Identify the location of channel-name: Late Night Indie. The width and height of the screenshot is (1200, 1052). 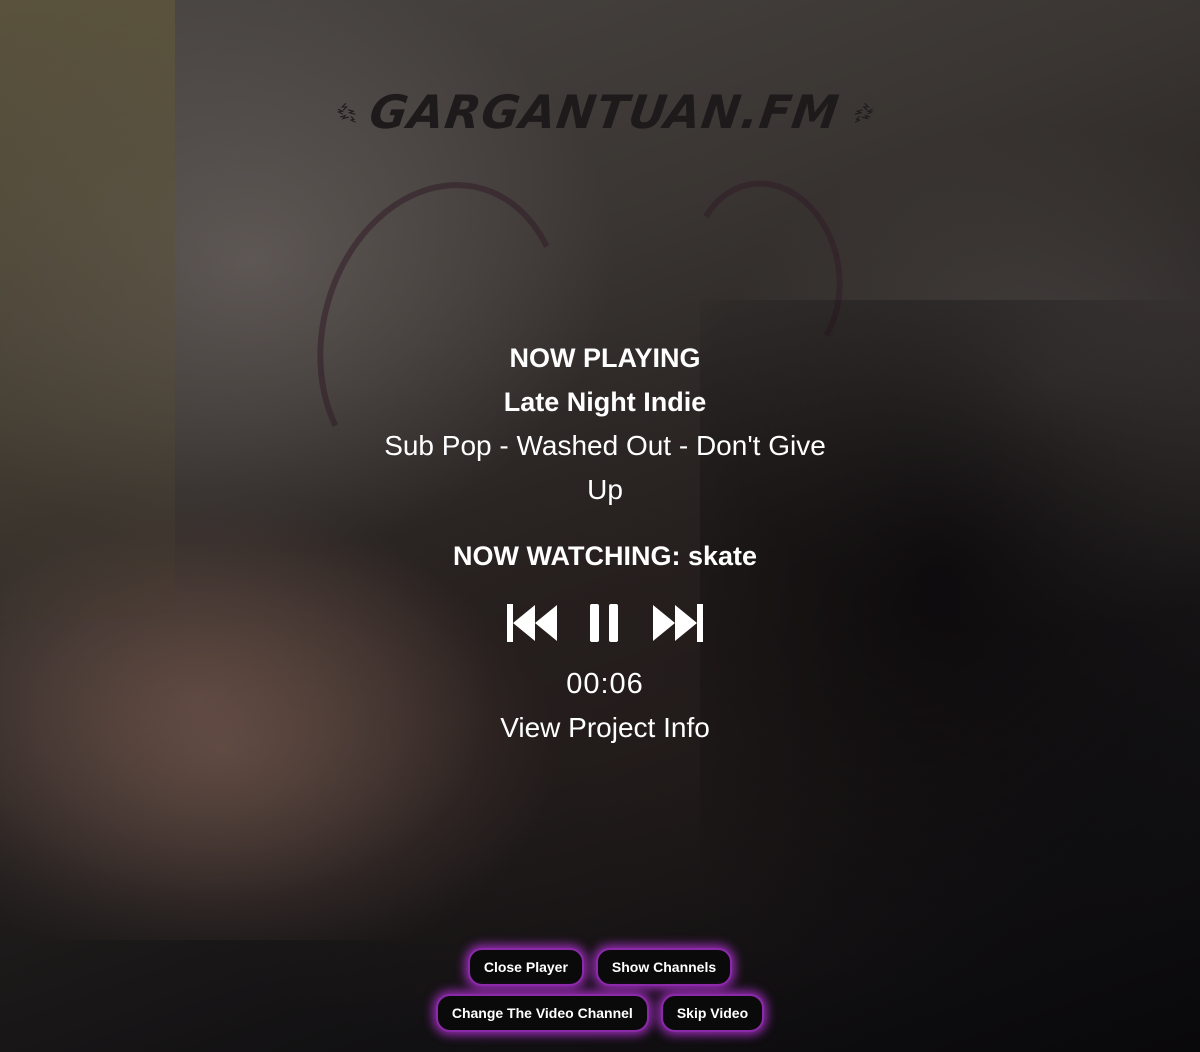
(605, 402).